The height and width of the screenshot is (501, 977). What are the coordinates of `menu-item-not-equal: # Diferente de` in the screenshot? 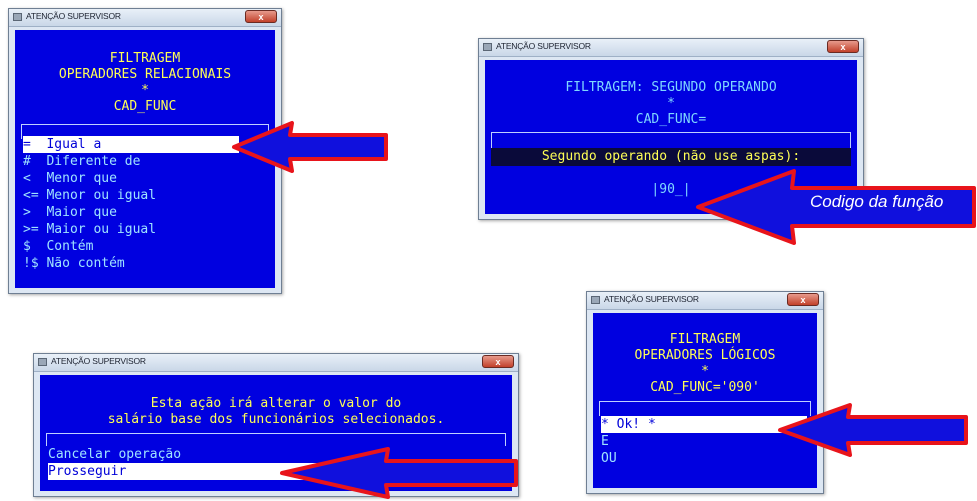 It's located at (81, 161).